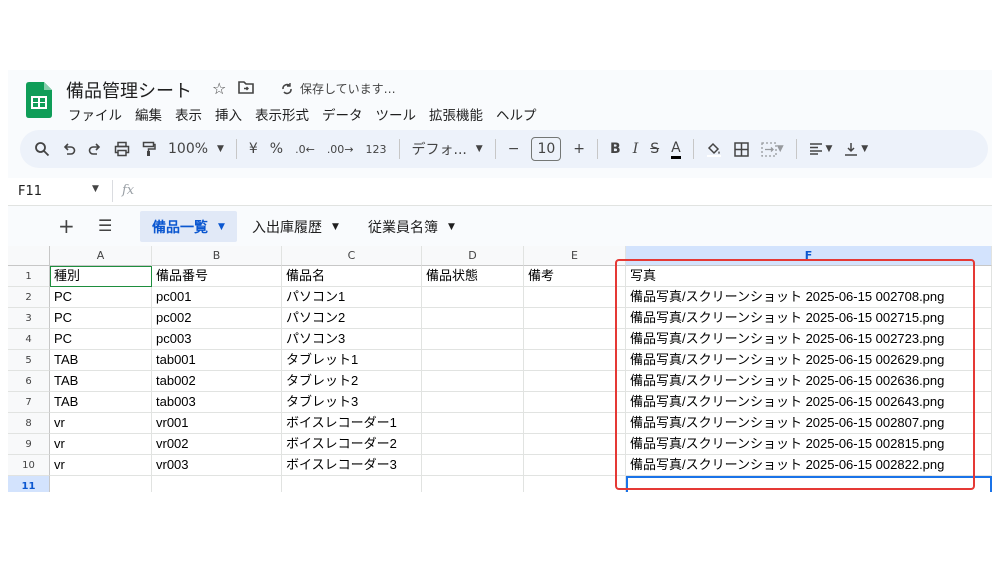 This screenshot has width=1000, height=562. What do you see at coordinates (196, 149) in the screenshot?
I see `zoom-select: 100% ▼` at bounding box center [196, 149].